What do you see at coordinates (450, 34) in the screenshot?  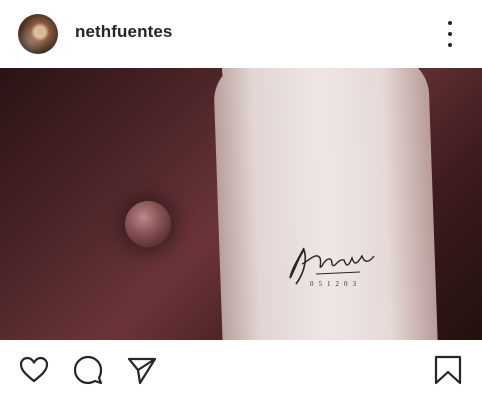 I see `more-dots-icon` at bounding box center [450, 34].